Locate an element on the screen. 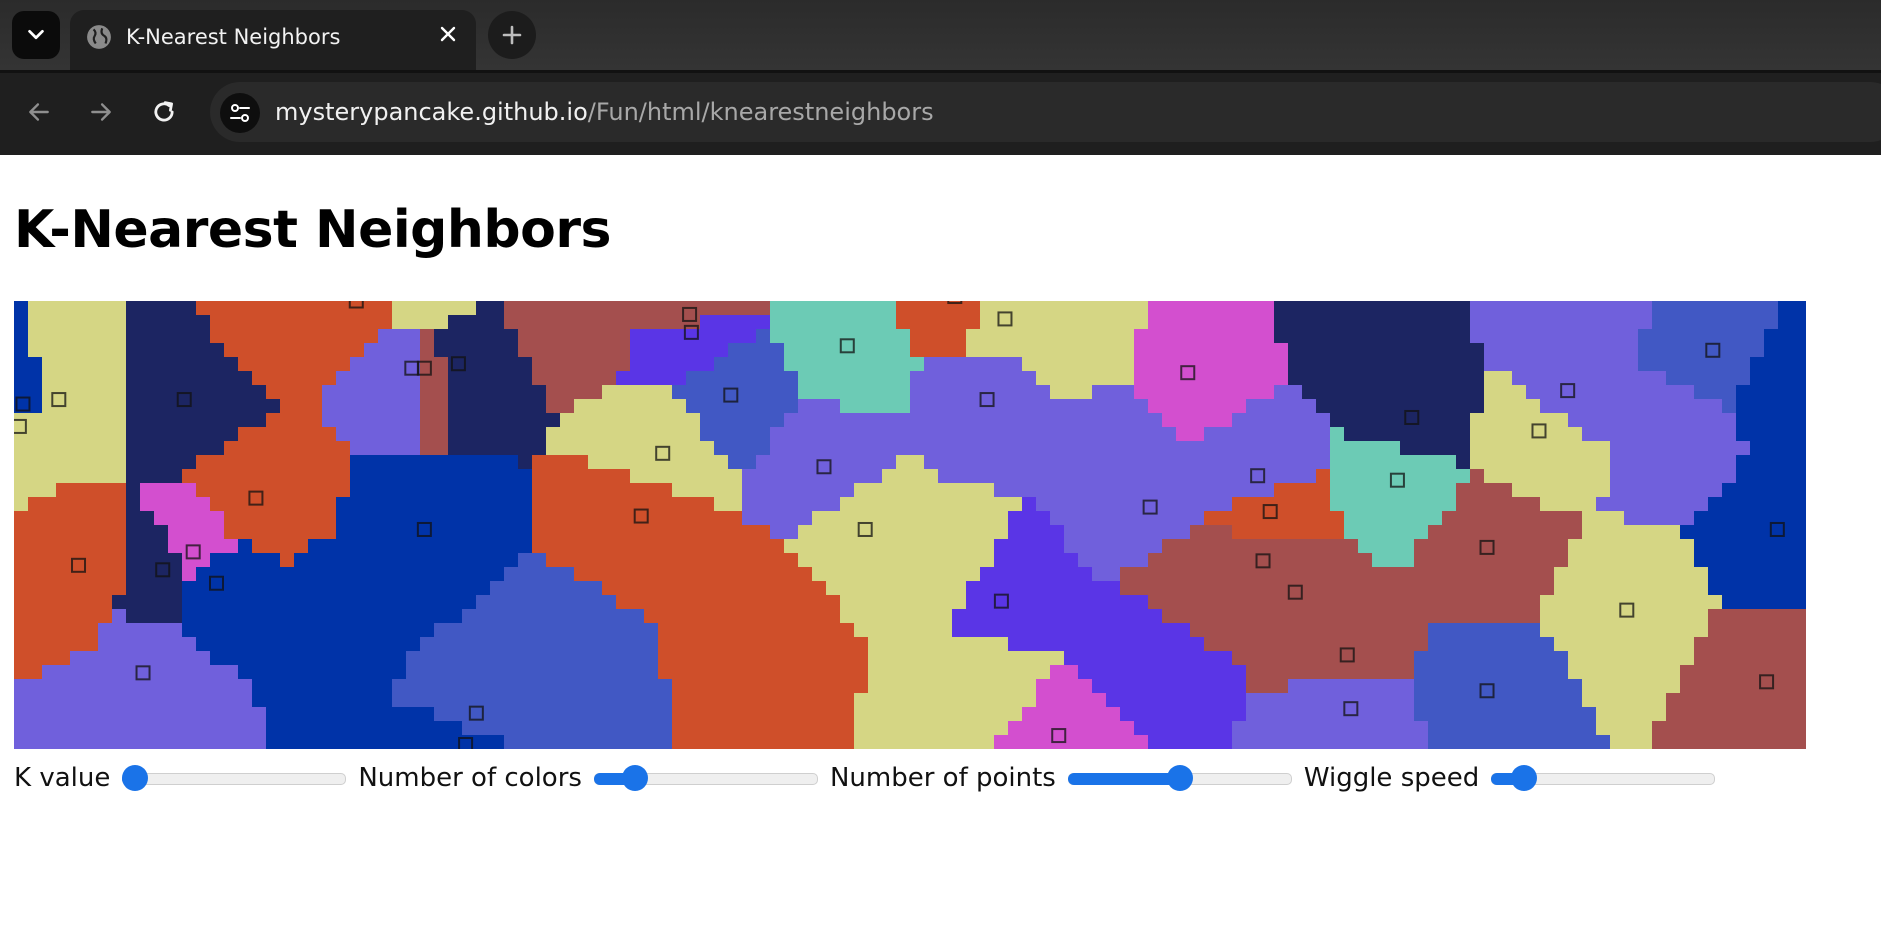 The height and width of the screenshot is (934, 1881). k-value-slider is located at coordinates (234, 778).